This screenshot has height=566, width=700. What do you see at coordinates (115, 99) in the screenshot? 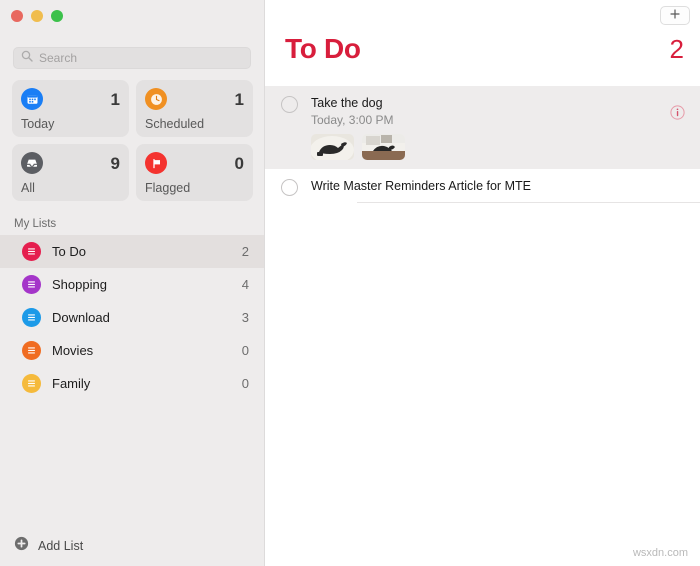
I see `smart-list-today-count: 1` at bounding box center [115, 99].